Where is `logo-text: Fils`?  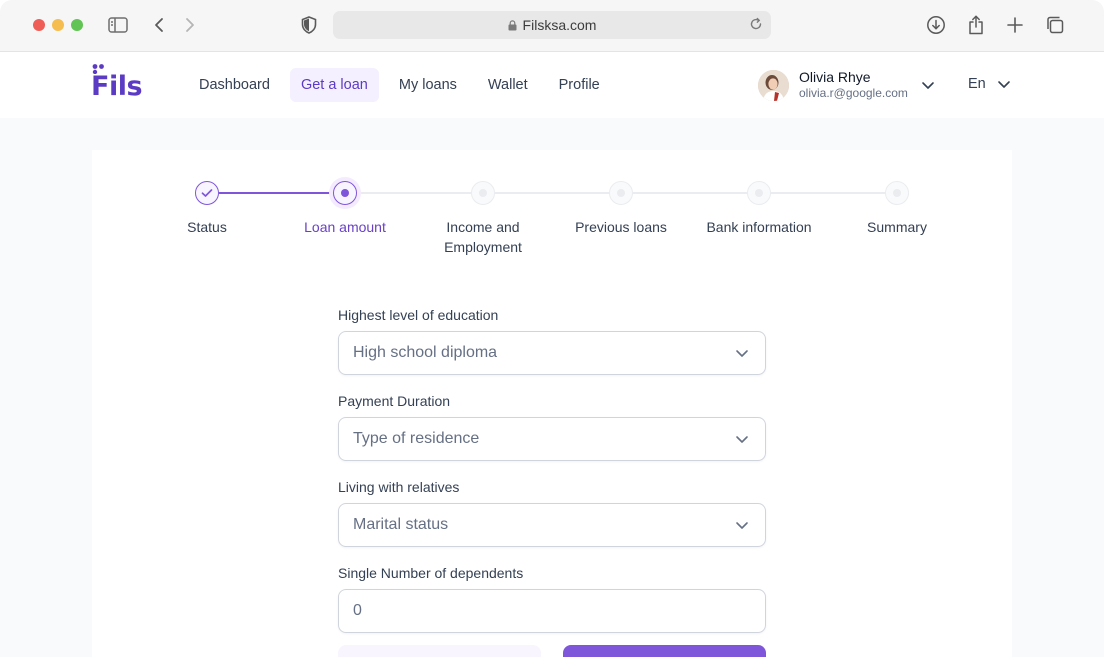
logo-text: Fils is located at coordinates (117, 86).